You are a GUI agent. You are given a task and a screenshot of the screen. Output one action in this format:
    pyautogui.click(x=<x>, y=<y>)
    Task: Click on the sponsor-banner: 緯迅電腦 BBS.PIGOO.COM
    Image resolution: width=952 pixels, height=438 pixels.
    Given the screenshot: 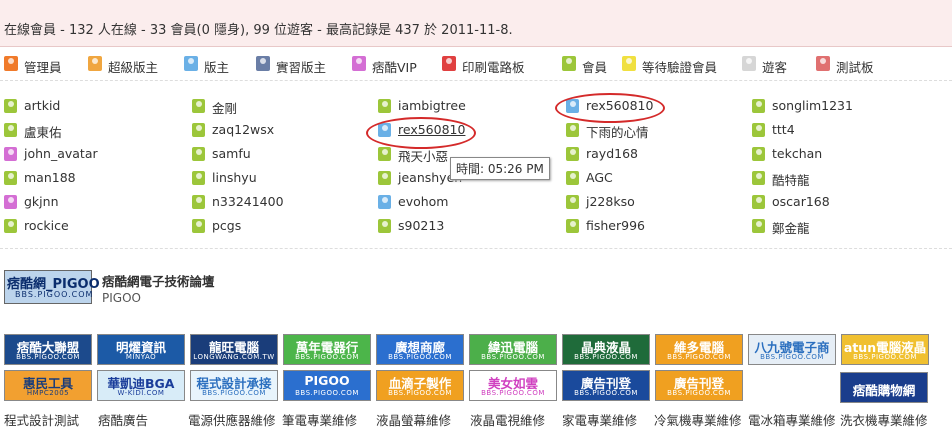 What is the action you would take?
    pyautogui.click(x=513, y=349)
    